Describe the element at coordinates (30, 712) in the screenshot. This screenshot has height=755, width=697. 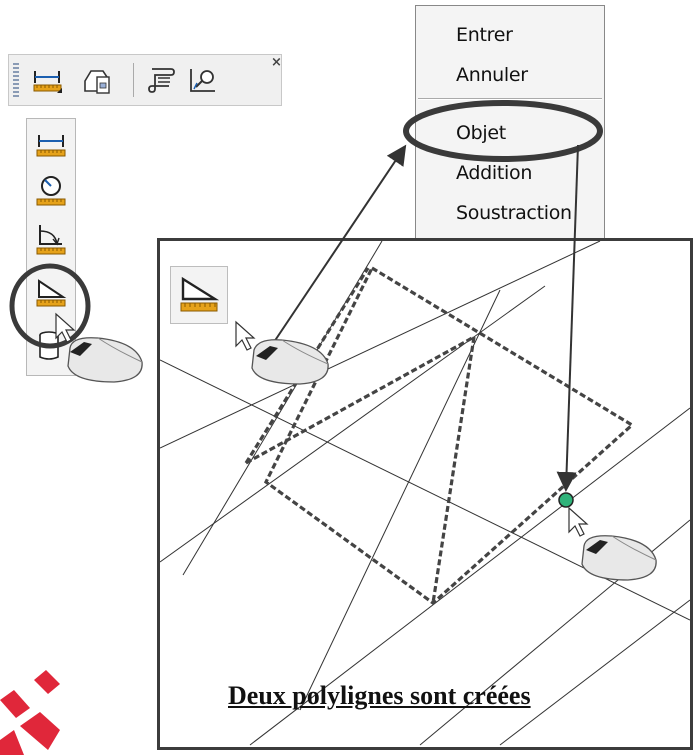
I see `logo-mark` at that location.